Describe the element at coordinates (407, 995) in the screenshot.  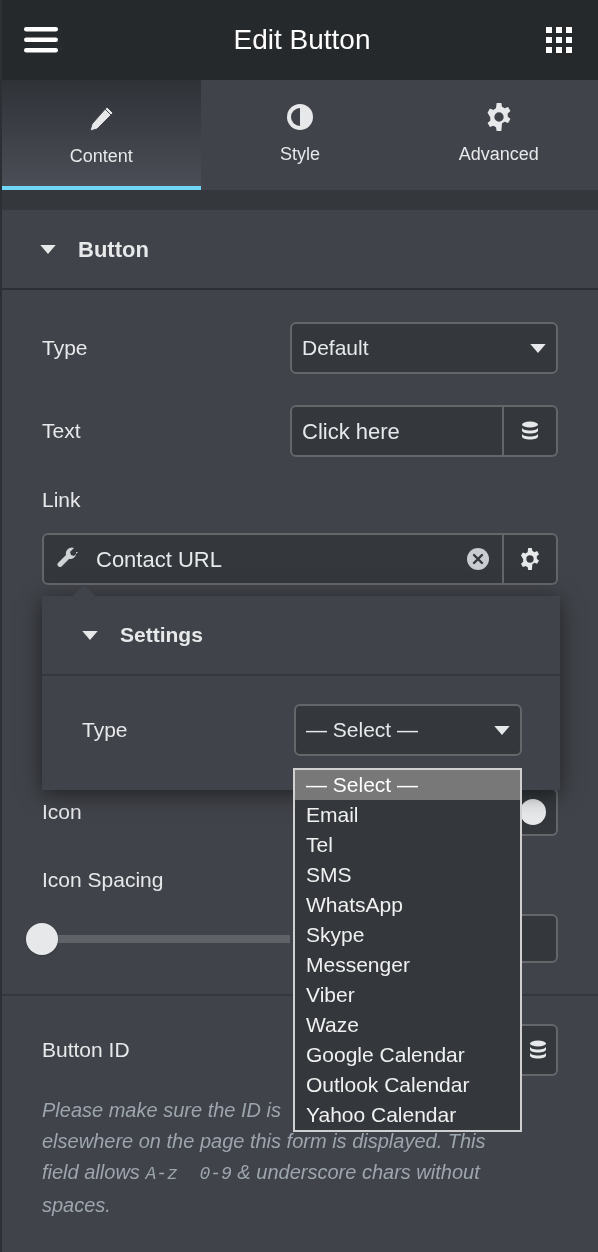
I see `dropdown-option: Viber` at that location.